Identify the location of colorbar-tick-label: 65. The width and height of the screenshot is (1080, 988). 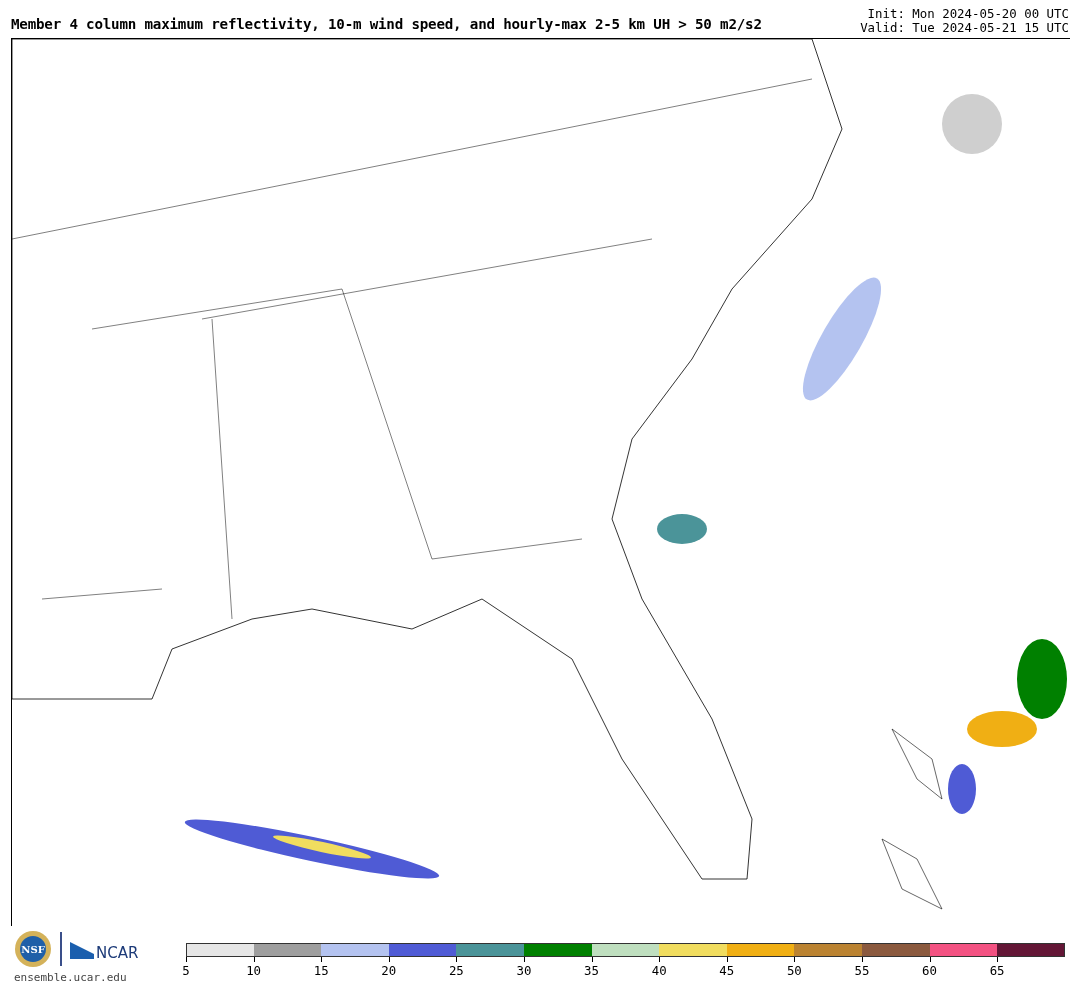
(997, 971).